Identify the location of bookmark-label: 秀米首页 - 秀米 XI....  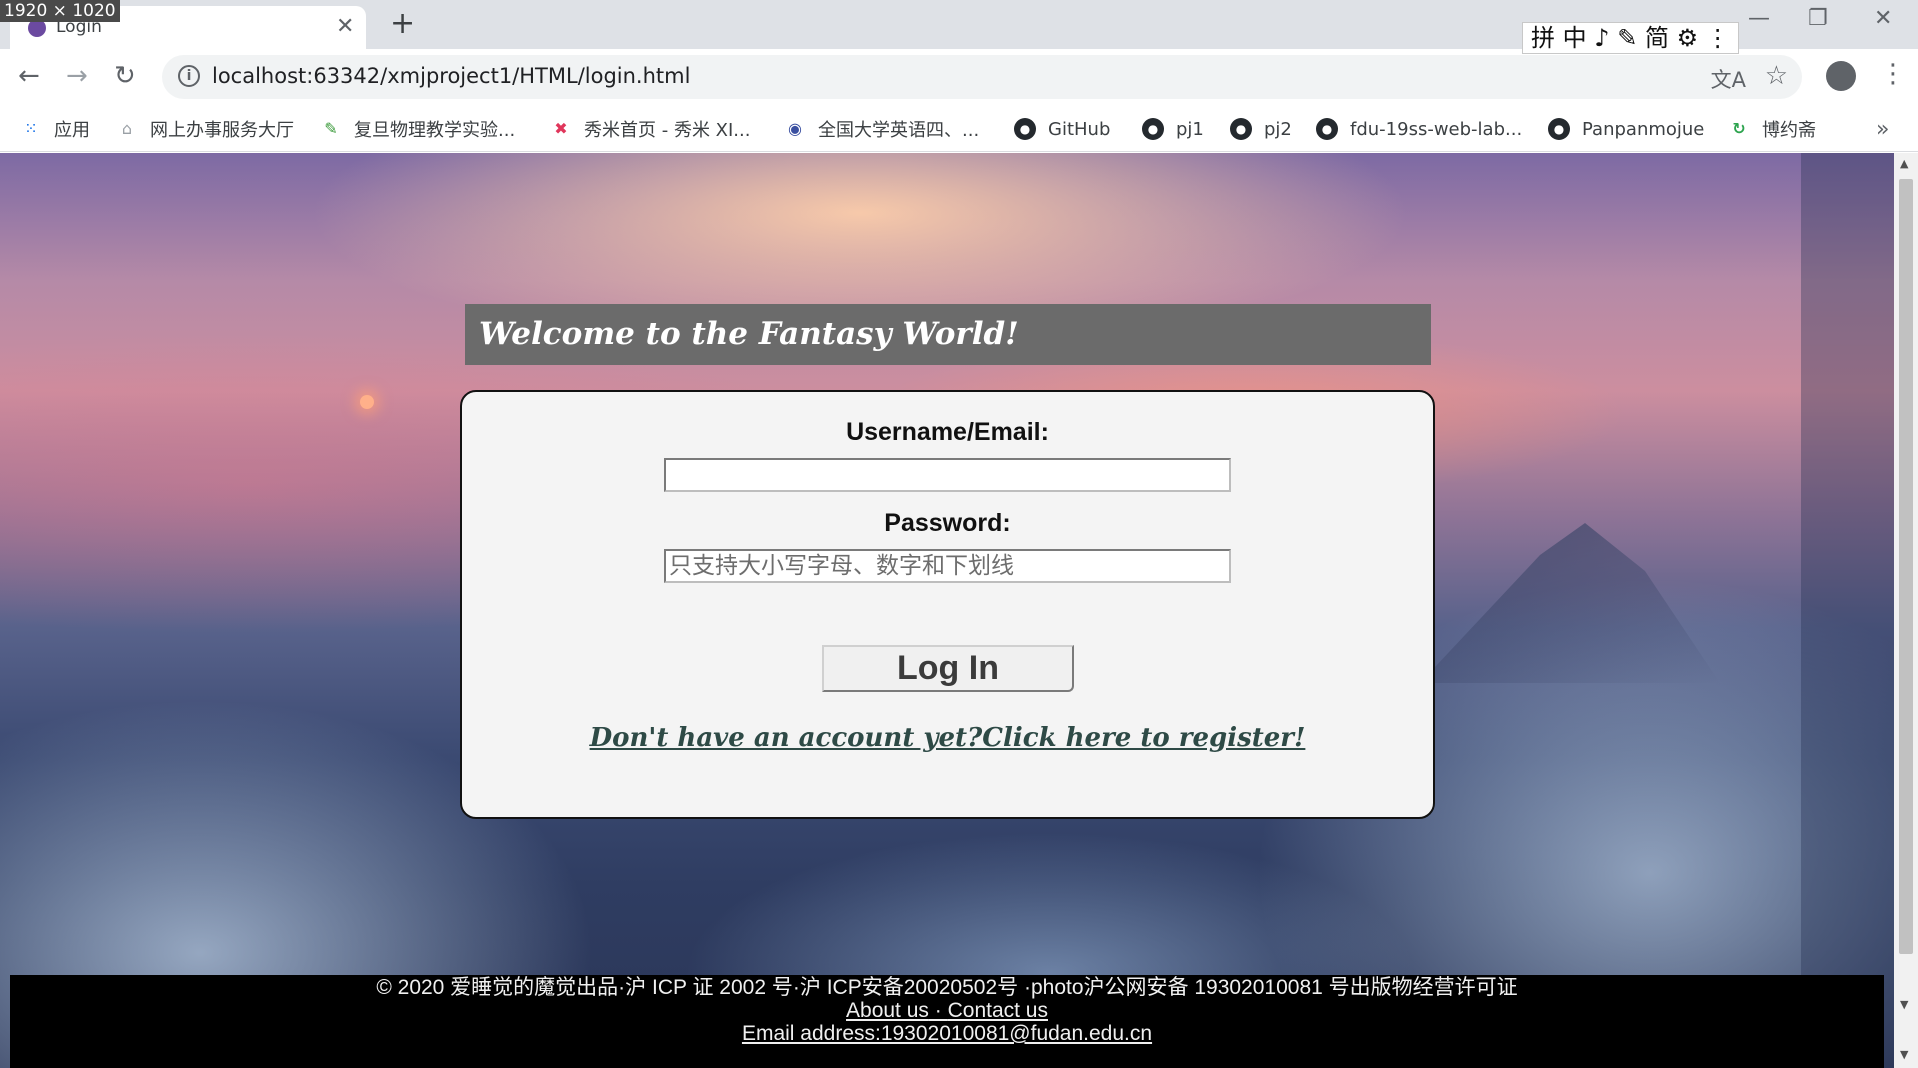
(667, 130).